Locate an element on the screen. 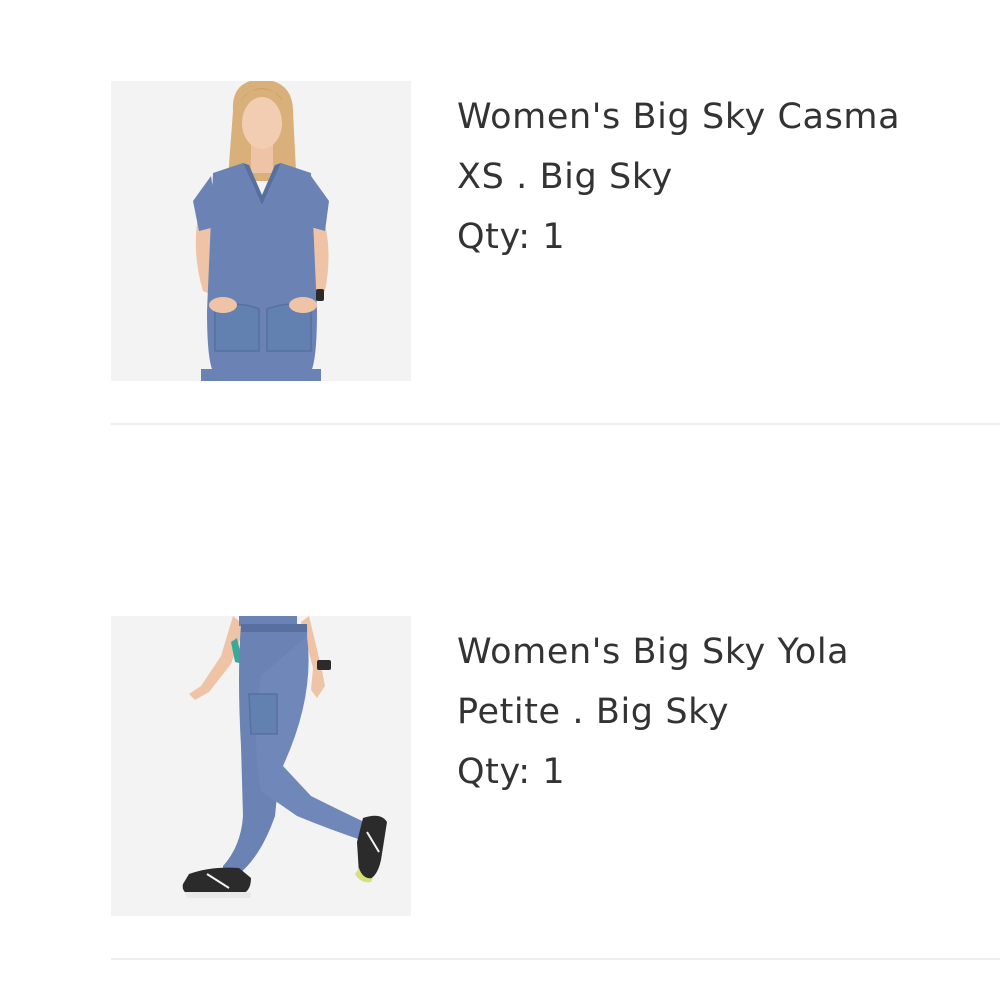 This screenshot has width=1000, height=1000. product-variant: XS . Big Sky is located at coordinates (565, 177).